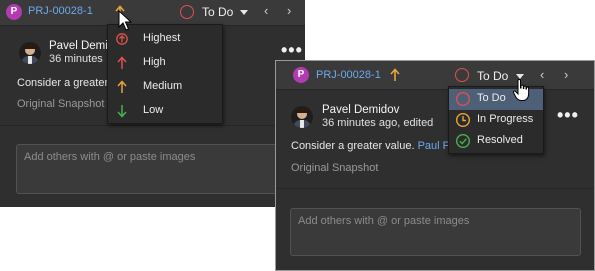 This screenshot has width=595, height=271. Describe the element at coordinates (76, 59) in the screenshot. I see `comment-timestamp: 36 minutes` at that location.